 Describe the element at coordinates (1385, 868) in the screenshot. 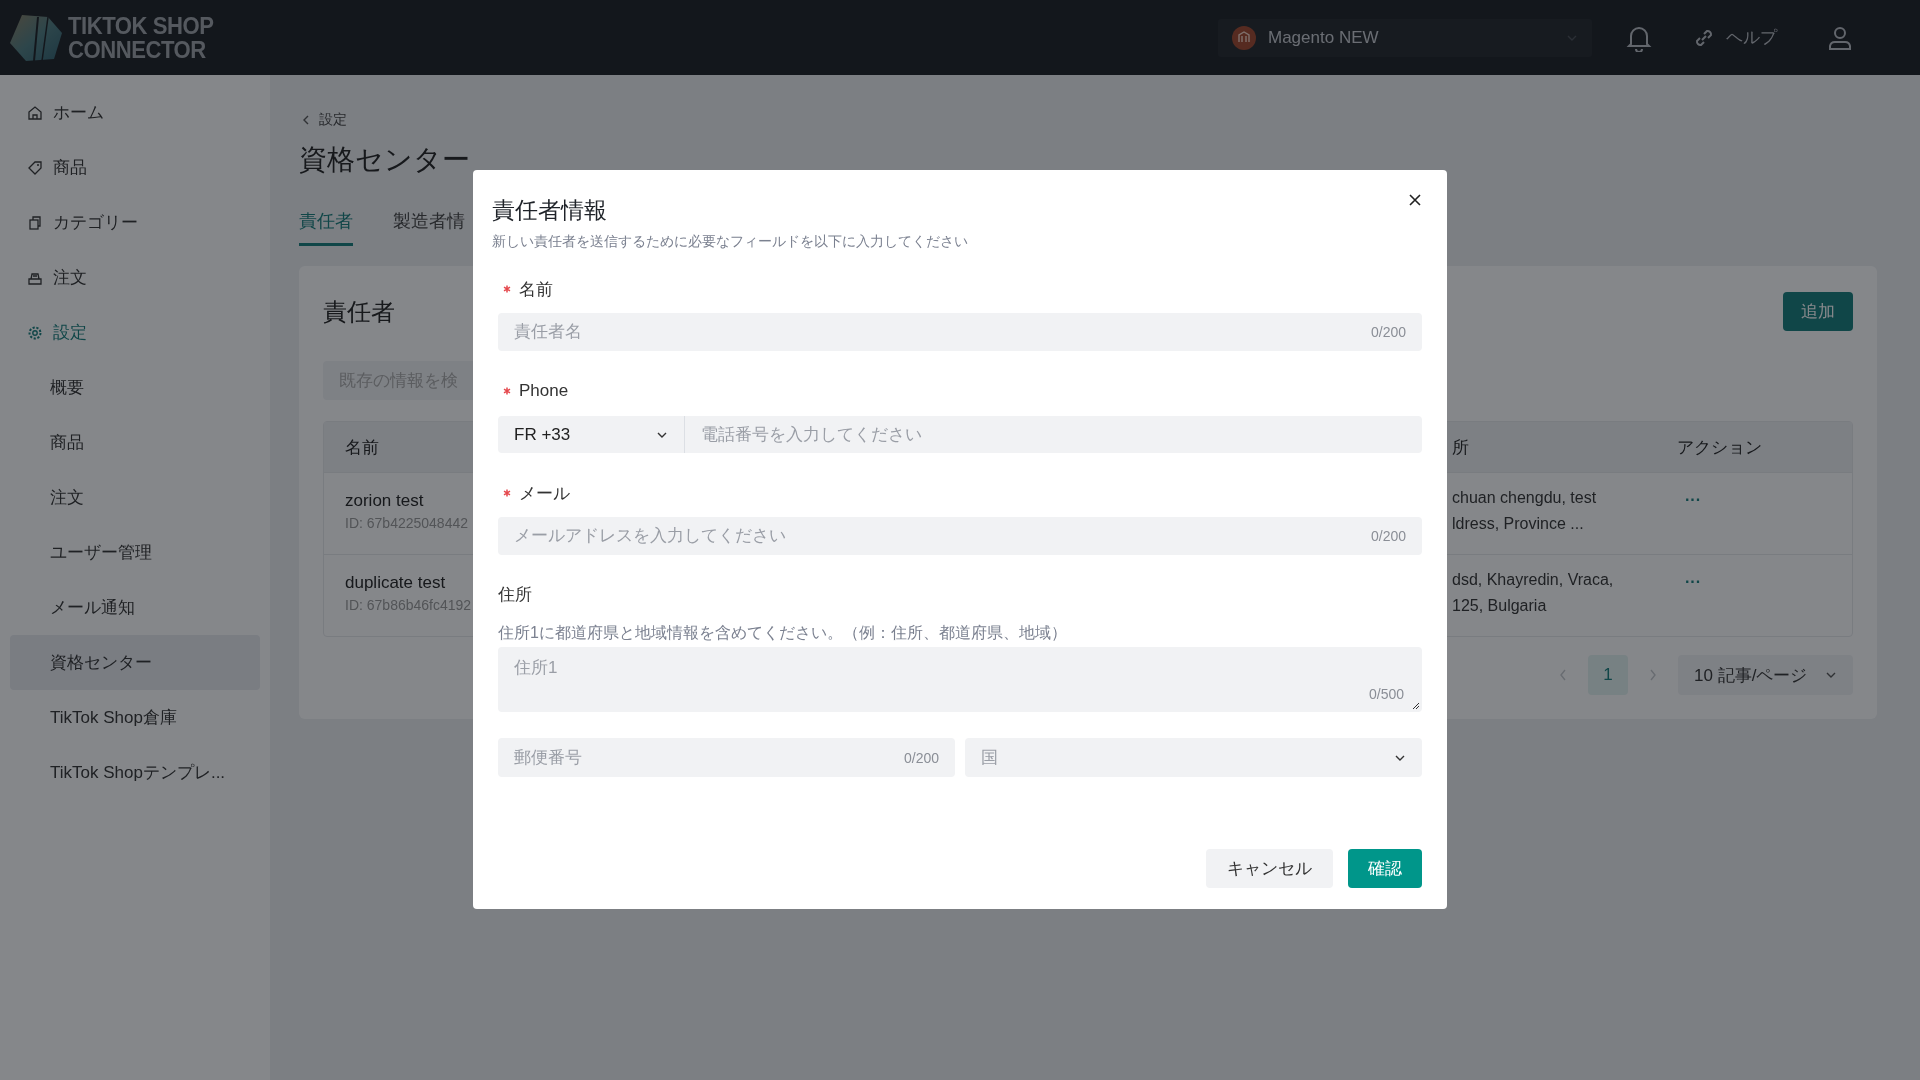

I see `confirm-button: 確認` at that location.